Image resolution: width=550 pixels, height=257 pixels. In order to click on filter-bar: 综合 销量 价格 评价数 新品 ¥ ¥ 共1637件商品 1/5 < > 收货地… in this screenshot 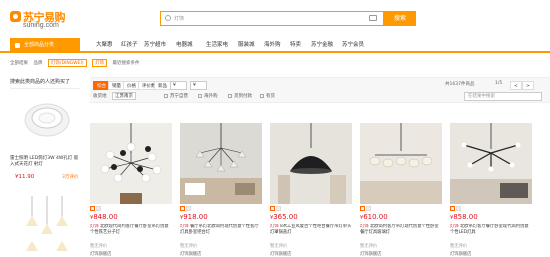, I will do `click(320, 90)`.